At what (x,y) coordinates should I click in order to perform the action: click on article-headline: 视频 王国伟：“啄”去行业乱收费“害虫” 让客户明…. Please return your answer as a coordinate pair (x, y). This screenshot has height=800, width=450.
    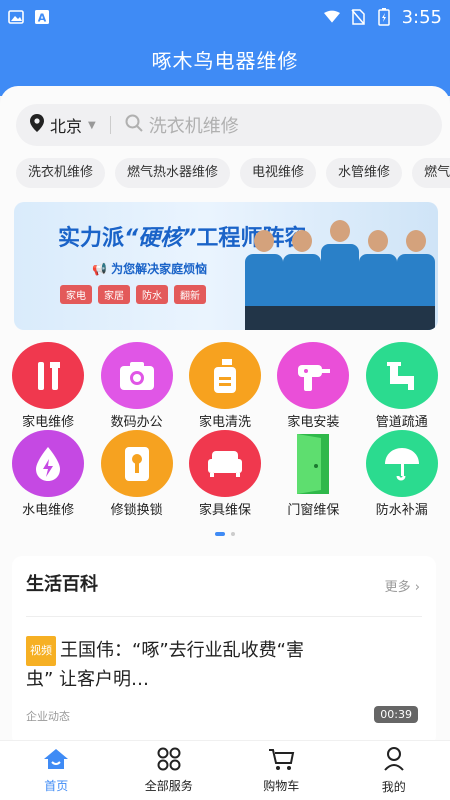
    Looking at the image, I should click on (176, 665).